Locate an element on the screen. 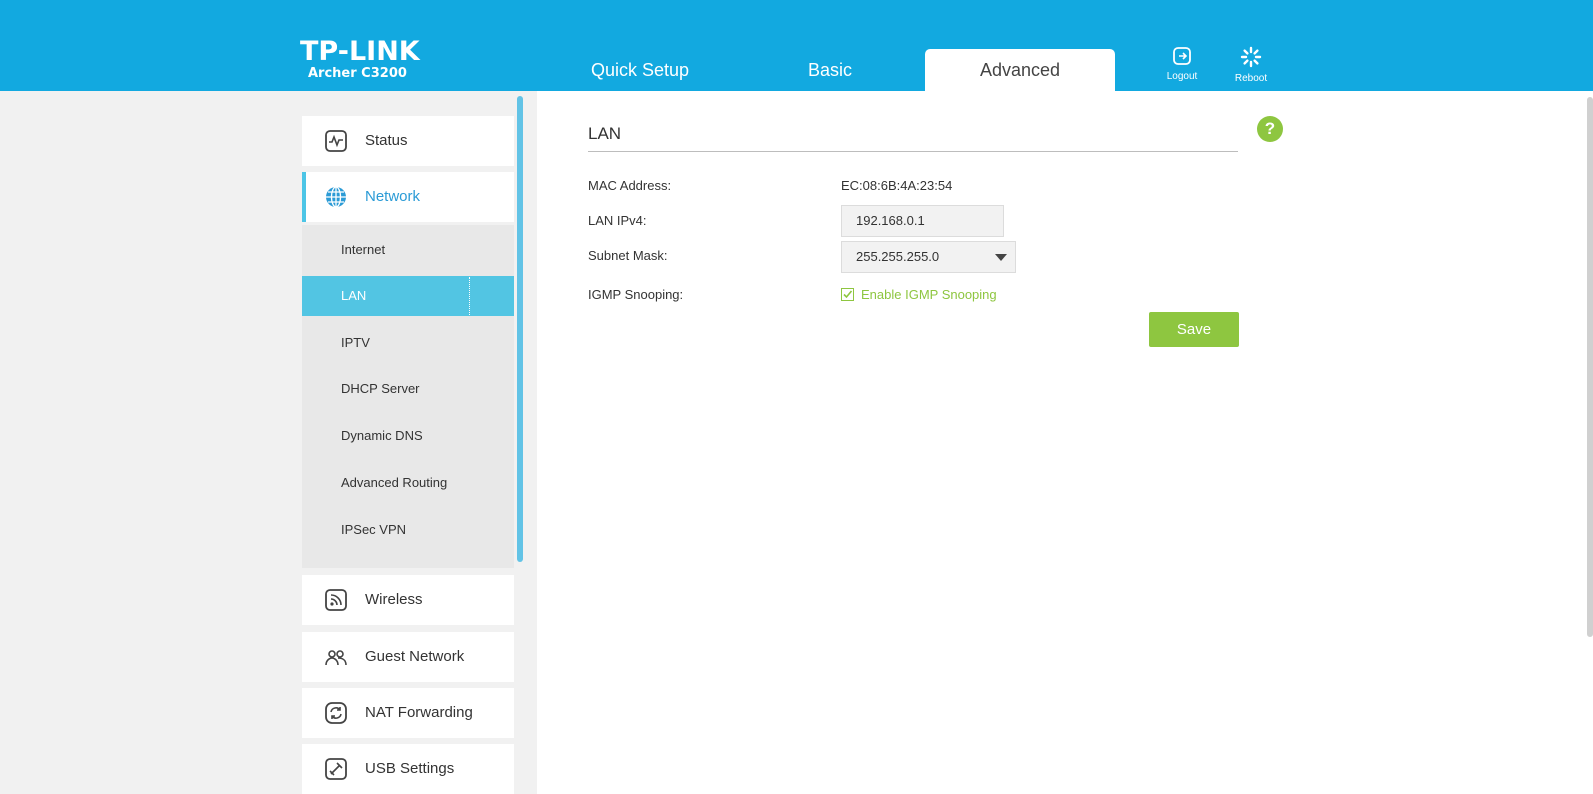 Image resolution: width=1593 pixels, height=794 pixels. refresh-icon is located at coordinates (336, 713).